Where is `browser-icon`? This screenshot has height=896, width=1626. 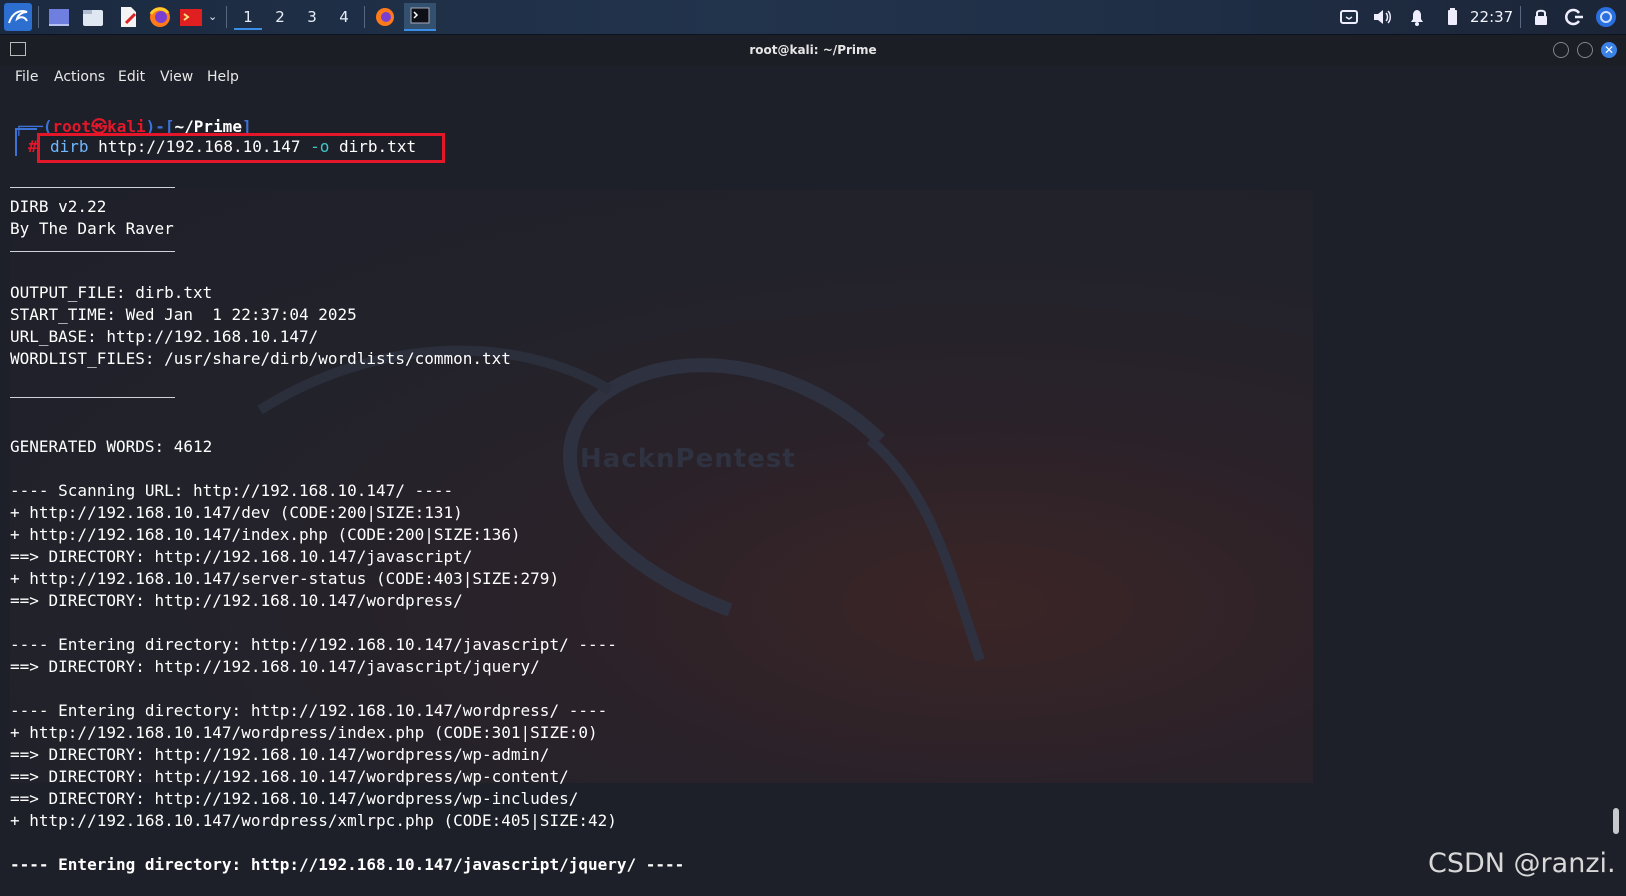
browser-icon is located at coordinates (1606, 17).